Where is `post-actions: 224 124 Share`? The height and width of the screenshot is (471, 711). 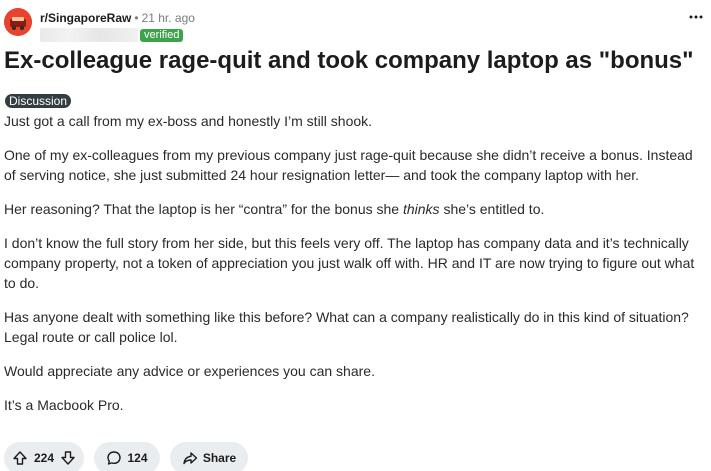 post-actions: 224 124 Share is located at coordinates (131, 456).